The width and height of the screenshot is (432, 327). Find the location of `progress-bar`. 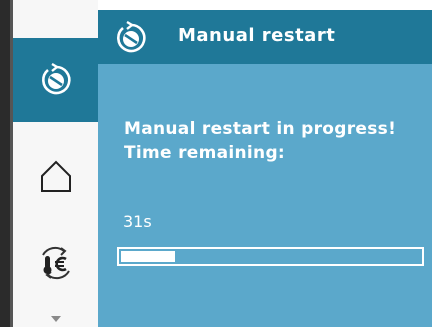

progress-bar is located at coordinates (270, 256).